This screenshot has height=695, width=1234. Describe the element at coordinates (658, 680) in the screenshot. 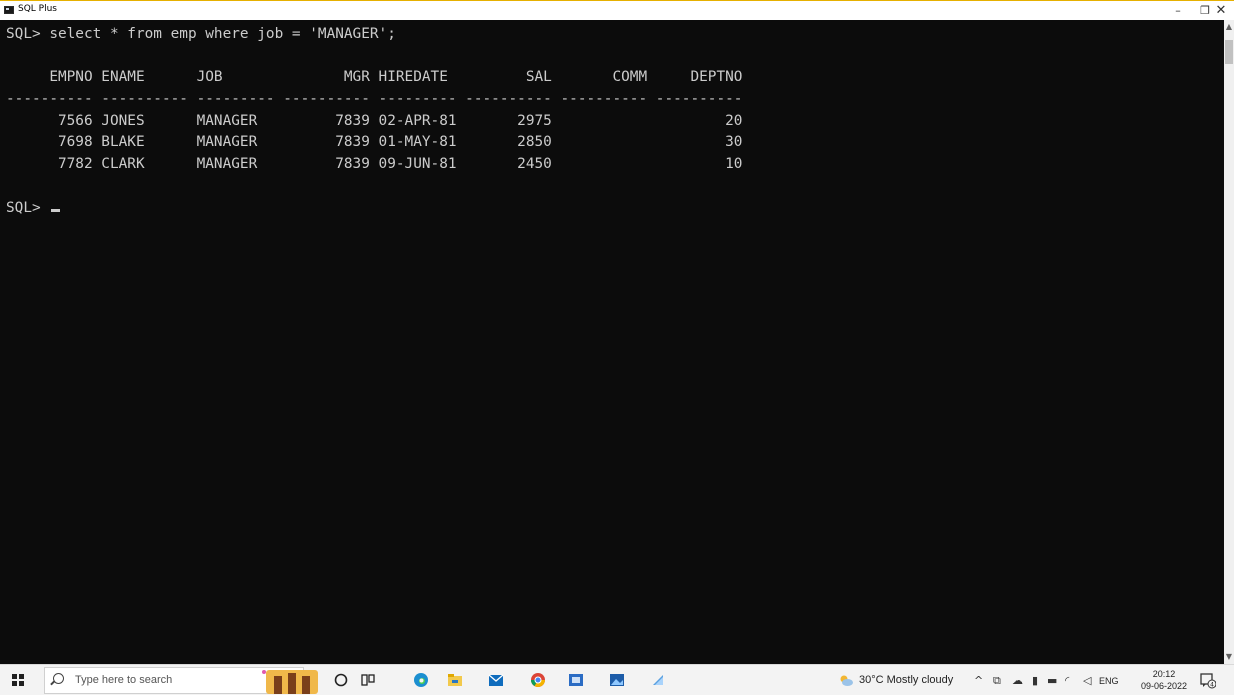

I see `snipping-tool-icon` at that location.